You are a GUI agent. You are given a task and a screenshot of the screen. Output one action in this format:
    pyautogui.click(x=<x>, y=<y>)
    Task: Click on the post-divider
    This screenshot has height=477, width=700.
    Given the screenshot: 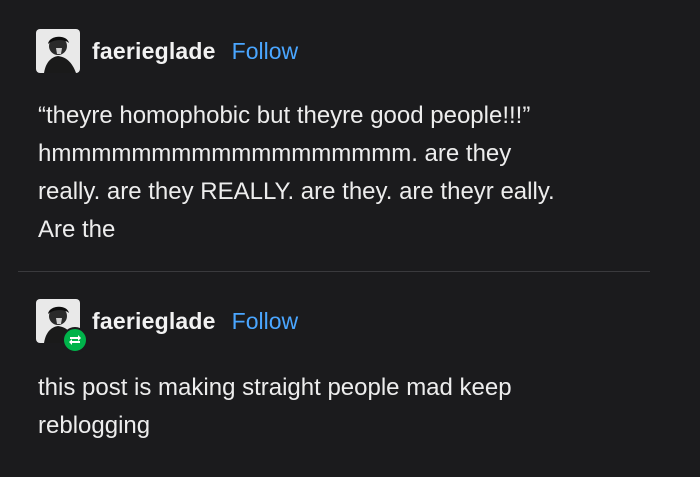 What is the action you would take?
    pyautogui.click(x=334, y=271)
    